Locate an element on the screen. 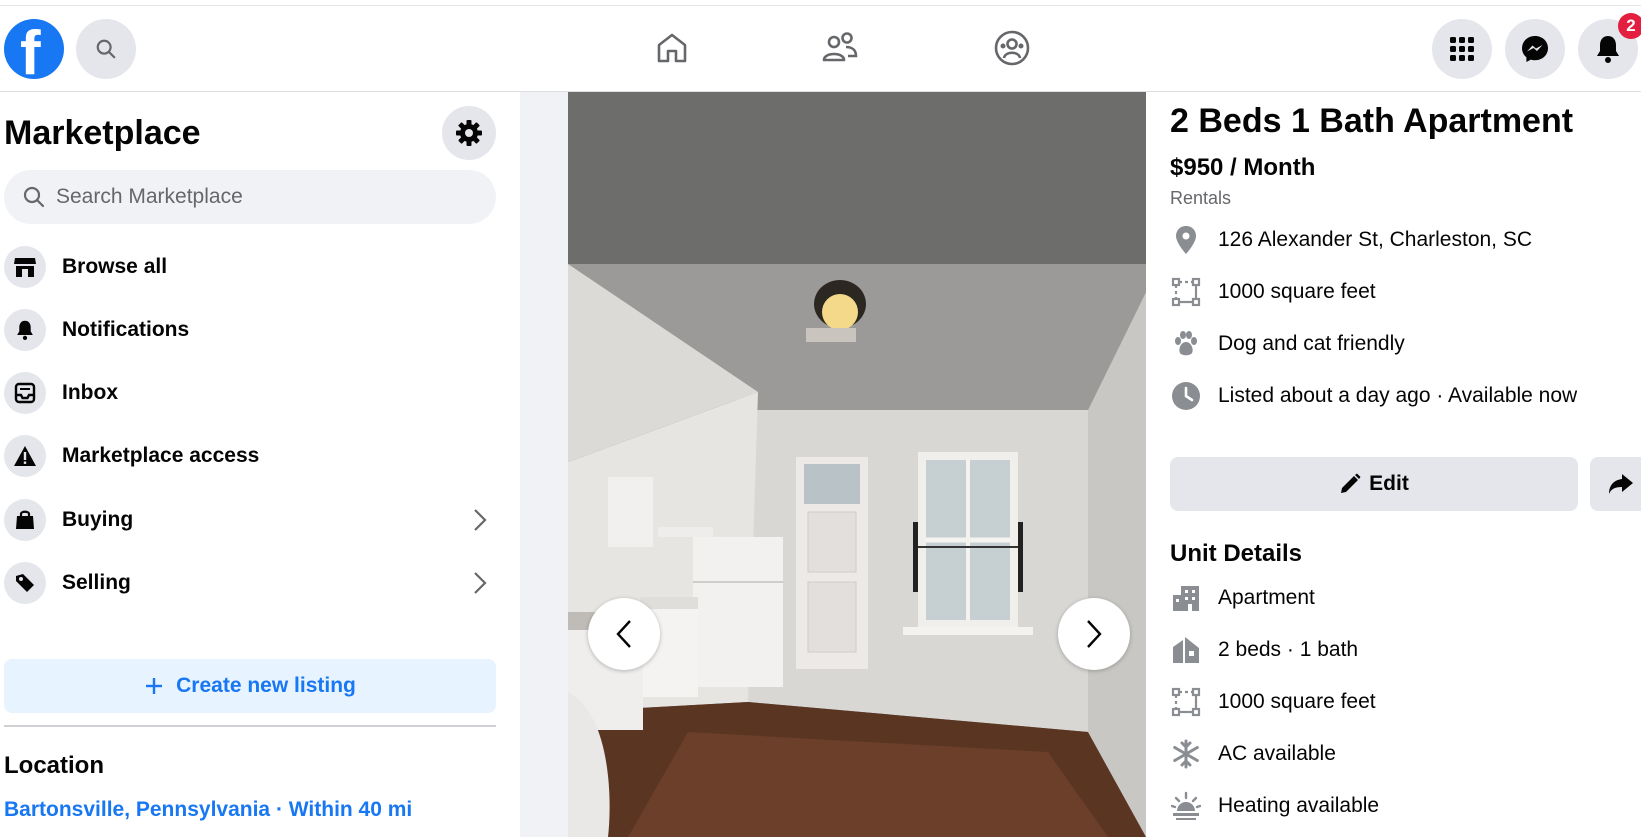 This screenshot has width=1641, height=837. sidebar-item-inbox: Inbox is located at coordinates (250, 393).